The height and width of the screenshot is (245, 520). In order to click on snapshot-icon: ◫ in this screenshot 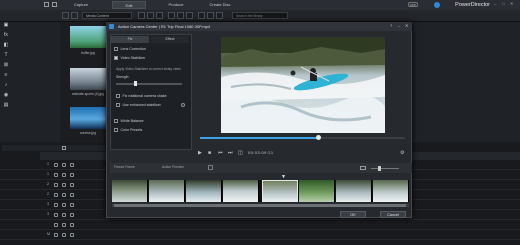, I will do `click(240, 153)`.